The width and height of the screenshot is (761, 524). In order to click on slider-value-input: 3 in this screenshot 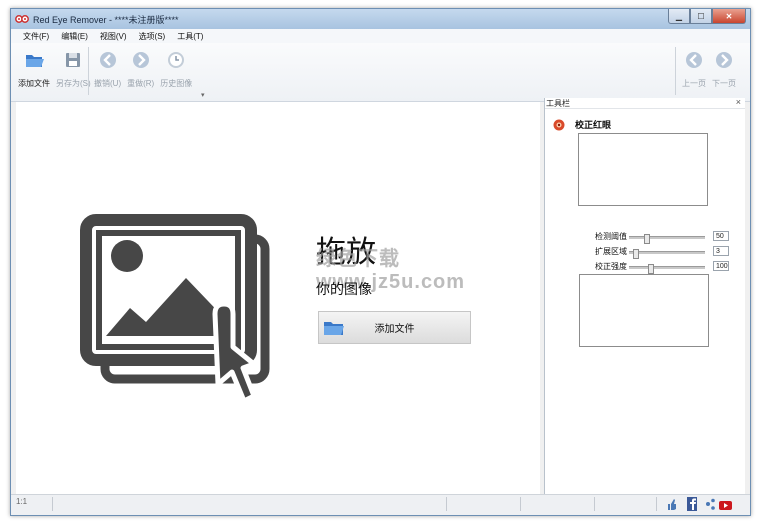, I will do `click(721, 251)`.